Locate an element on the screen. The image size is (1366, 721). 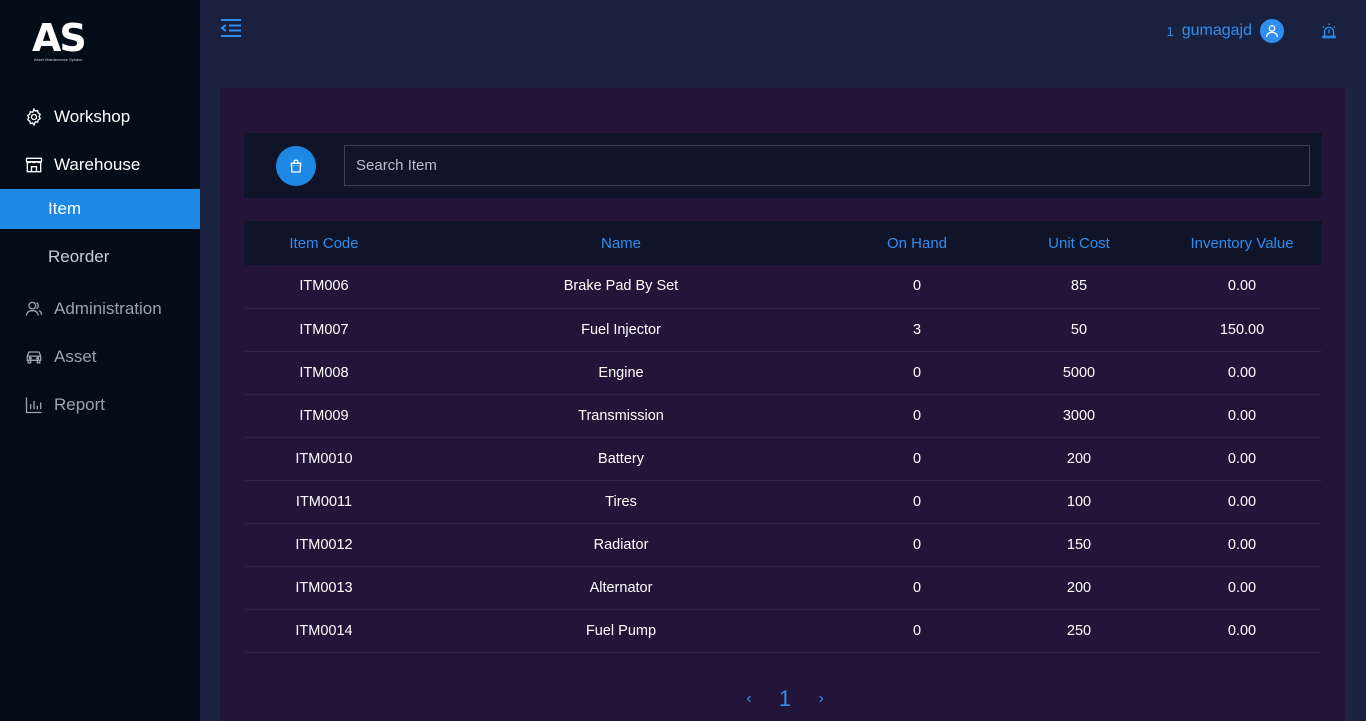
table-row: ITM007 Fuel Injector 3 50 150.00 is located at coordinates (783, 330).